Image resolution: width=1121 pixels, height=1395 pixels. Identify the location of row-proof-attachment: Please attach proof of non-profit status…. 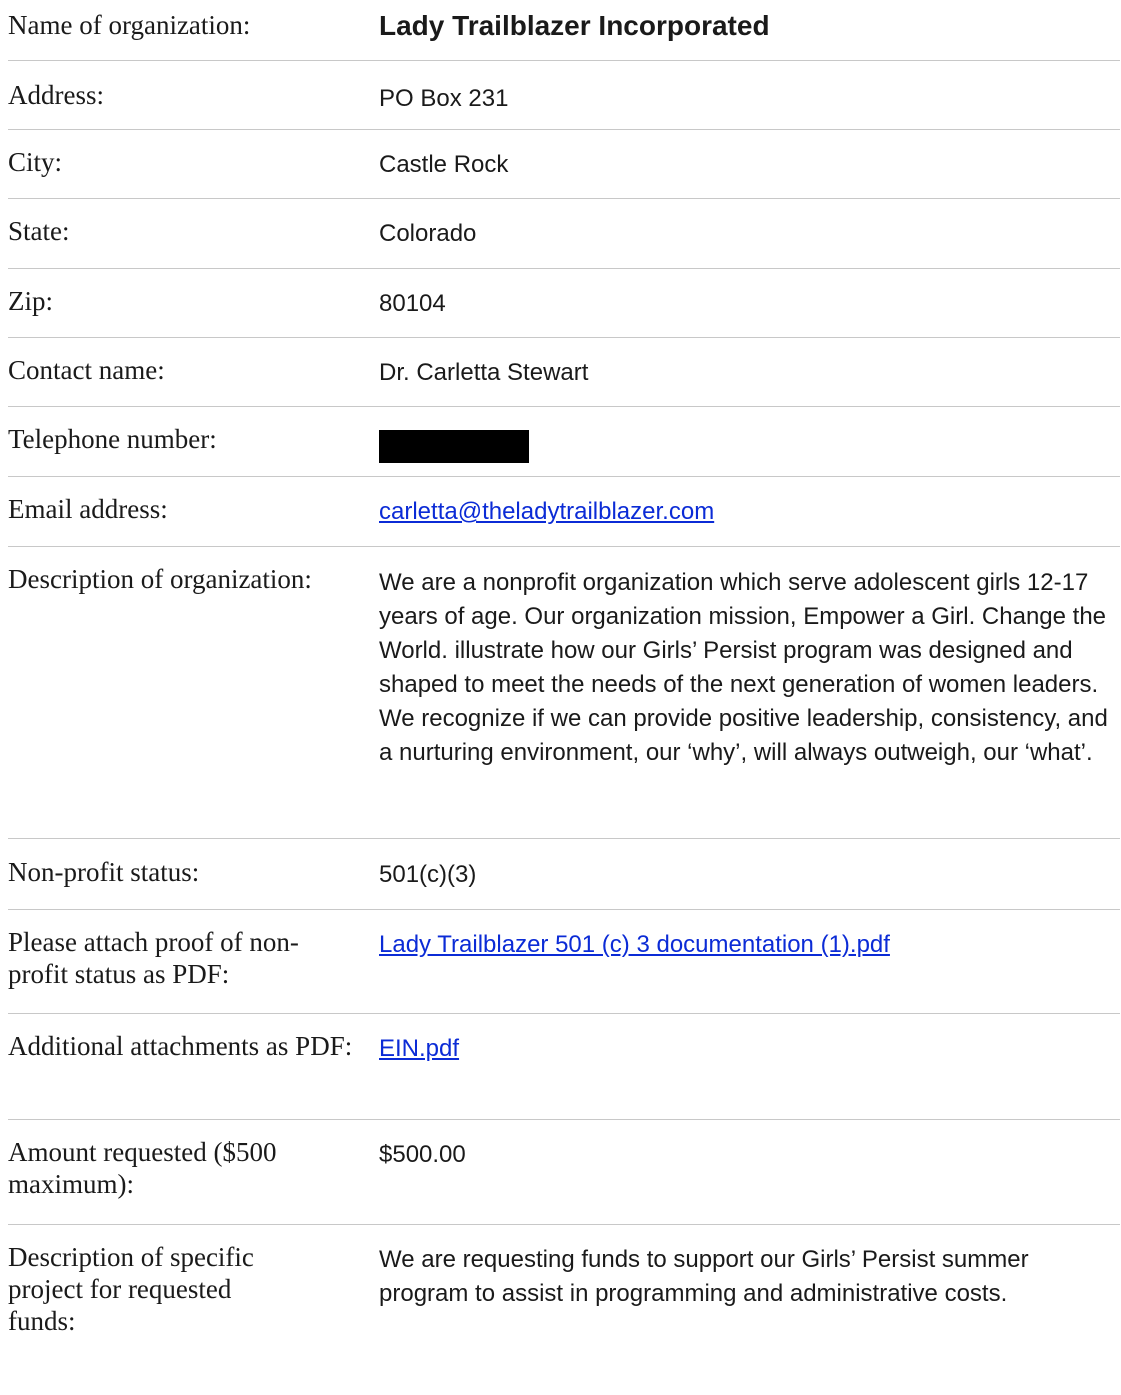
(564, 962).